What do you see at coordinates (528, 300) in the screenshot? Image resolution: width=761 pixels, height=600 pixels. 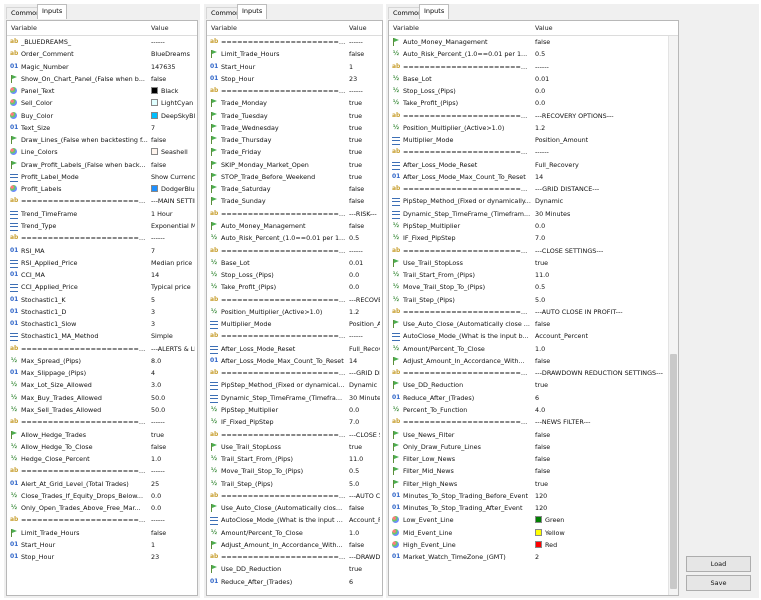 I see `input-row: ½ Trail_Step_(Pips) 5.0` at bounding box center [528, 300].